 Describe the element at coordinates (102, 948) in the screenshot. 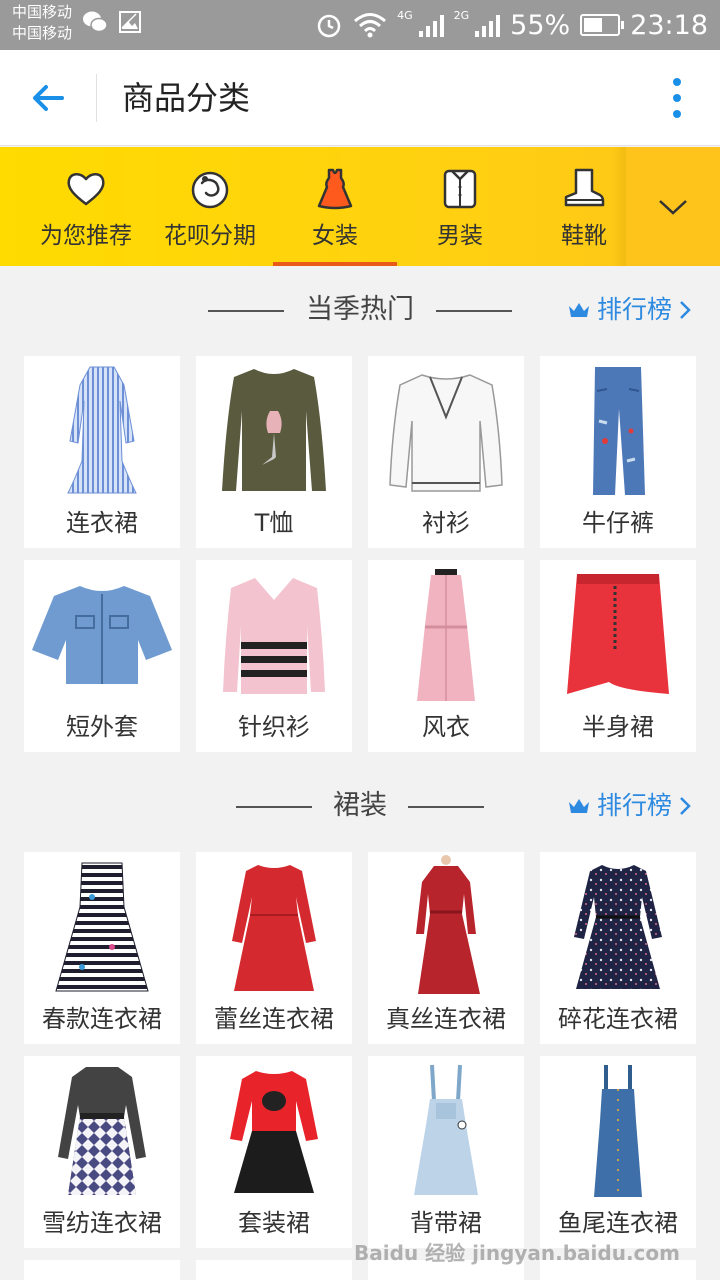

I see `category-card: 春款连衣裙` at that location.